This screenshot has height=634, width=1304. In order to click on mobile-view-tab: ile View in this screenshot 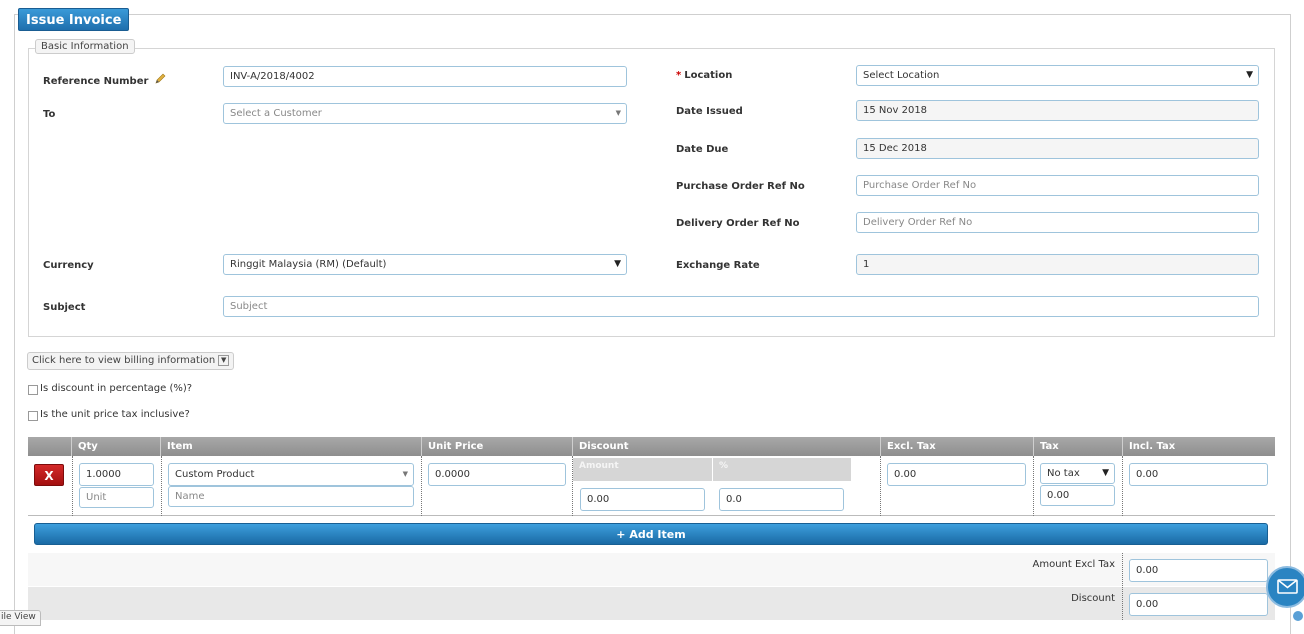, I will do `click(20, 618)`.